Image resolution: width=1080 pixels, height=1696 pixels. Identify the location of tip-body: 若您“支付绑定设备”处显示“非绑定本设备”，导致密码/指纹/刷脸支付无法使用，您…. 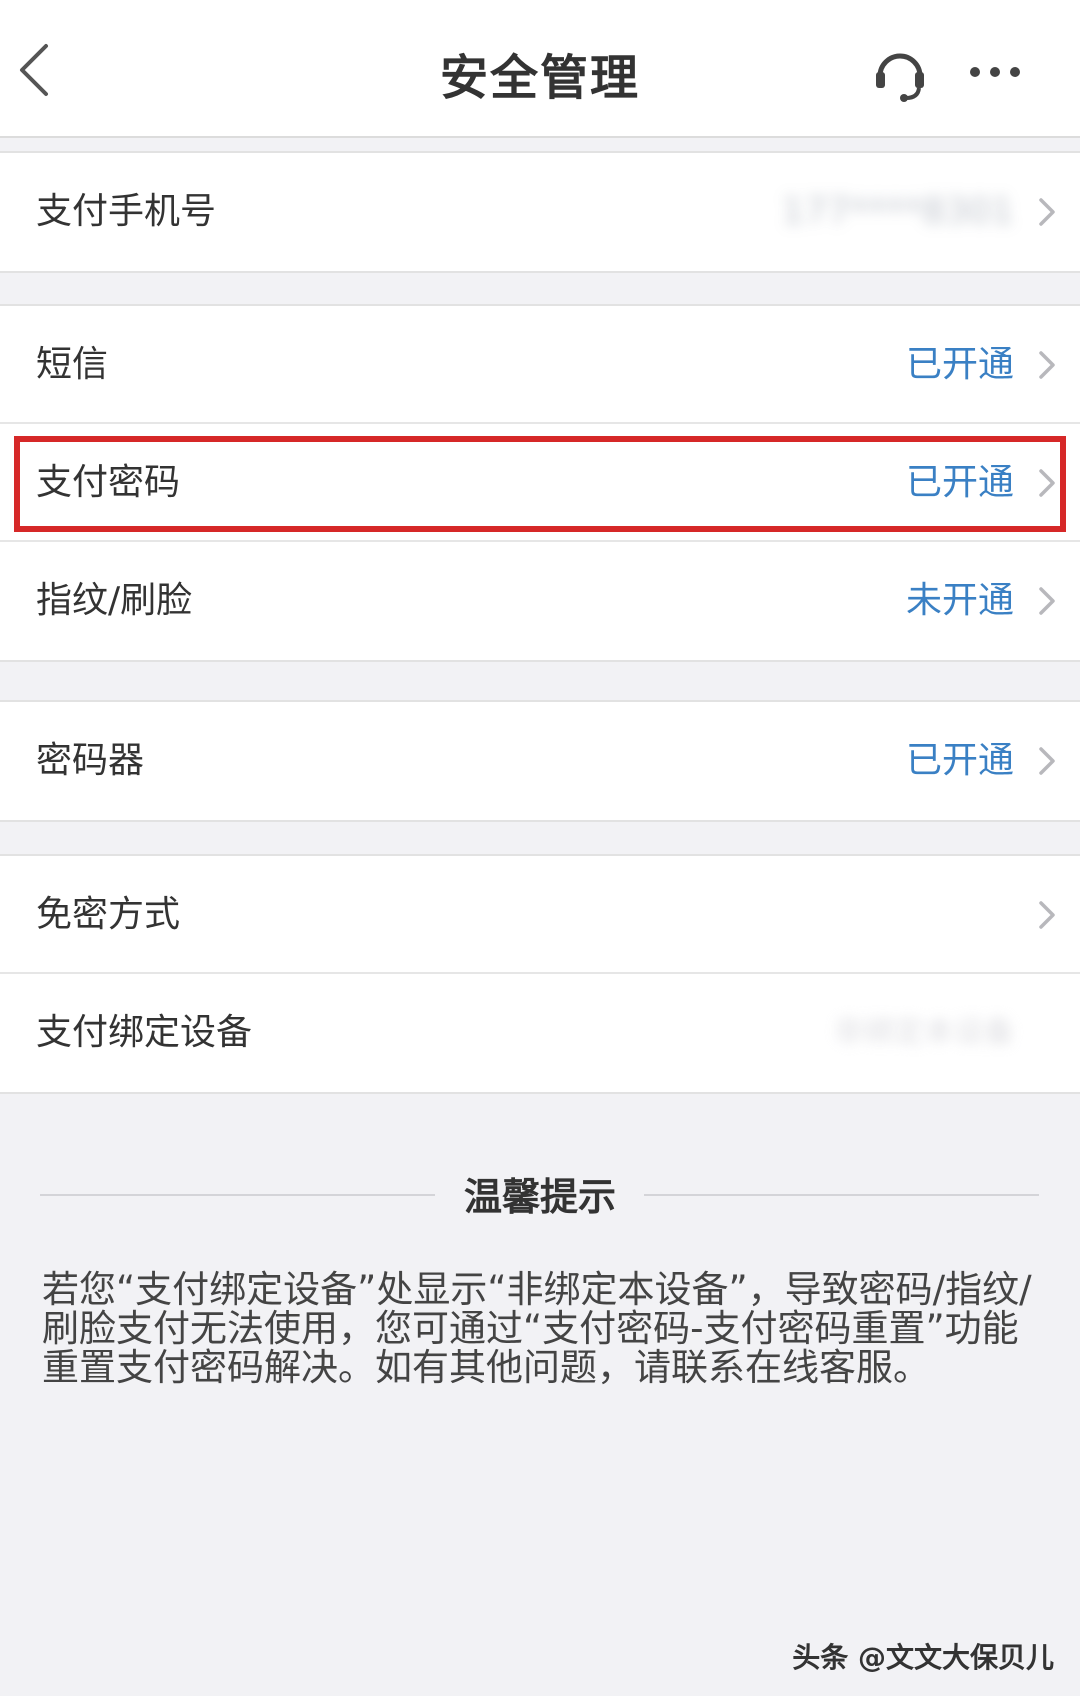
(537, 1328).